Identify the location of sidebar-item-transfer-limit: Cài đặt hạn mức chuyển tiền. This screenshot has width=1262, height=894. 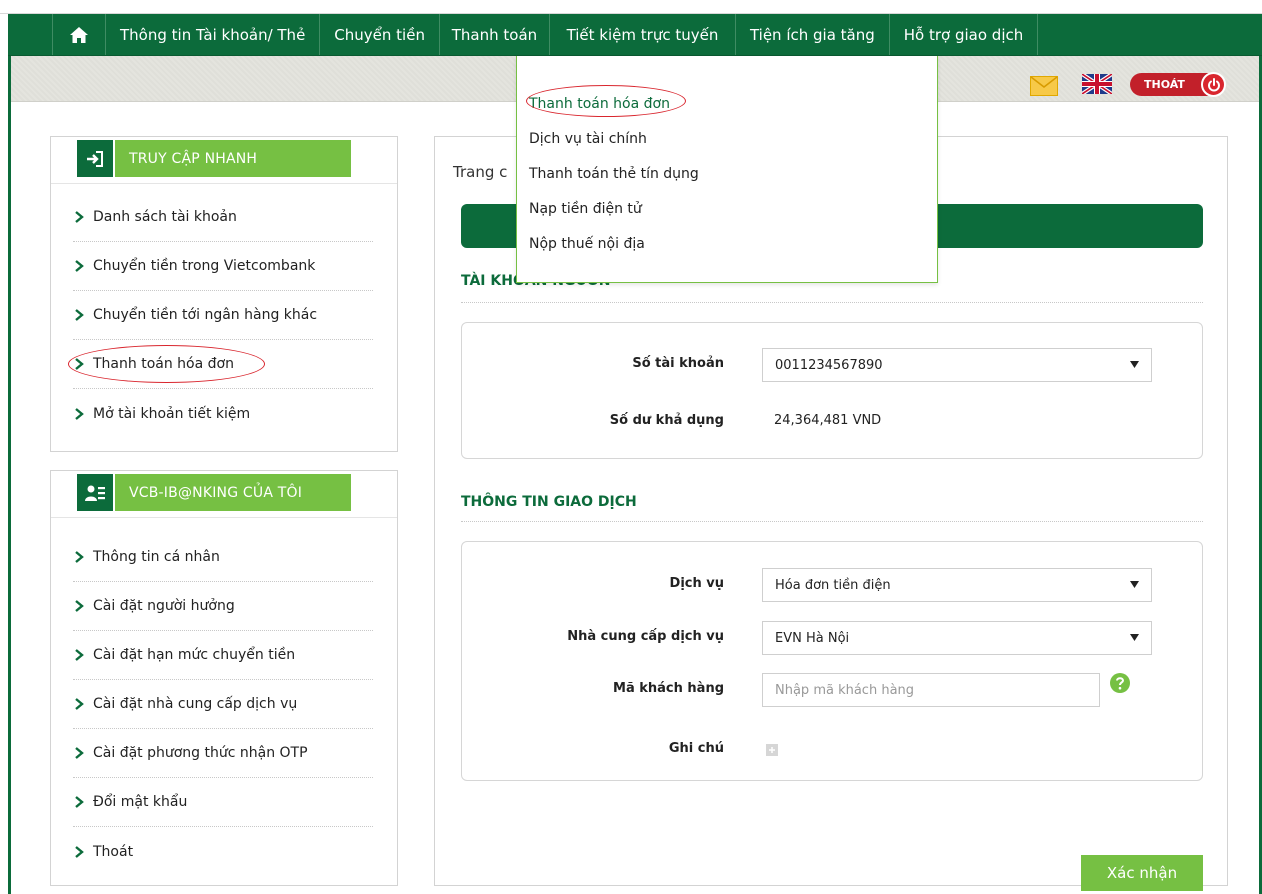
(223, 655).